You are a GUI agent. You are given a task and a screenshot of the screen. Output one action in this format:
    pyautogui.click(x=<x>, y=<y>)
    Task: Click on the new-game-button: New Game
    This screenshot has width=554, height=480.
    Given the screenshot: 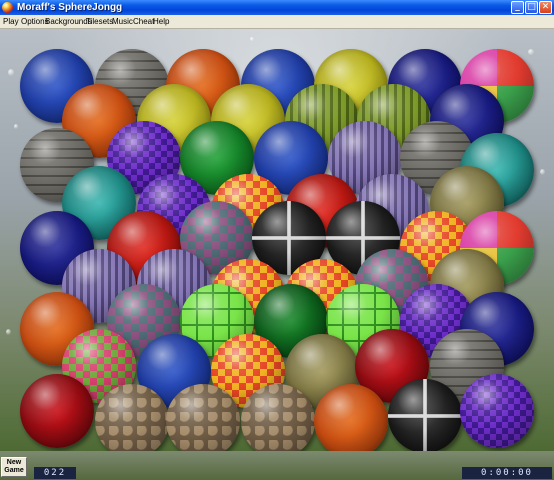 What is the action you would take?
    pyautogui.click(x=14, y=467)
    